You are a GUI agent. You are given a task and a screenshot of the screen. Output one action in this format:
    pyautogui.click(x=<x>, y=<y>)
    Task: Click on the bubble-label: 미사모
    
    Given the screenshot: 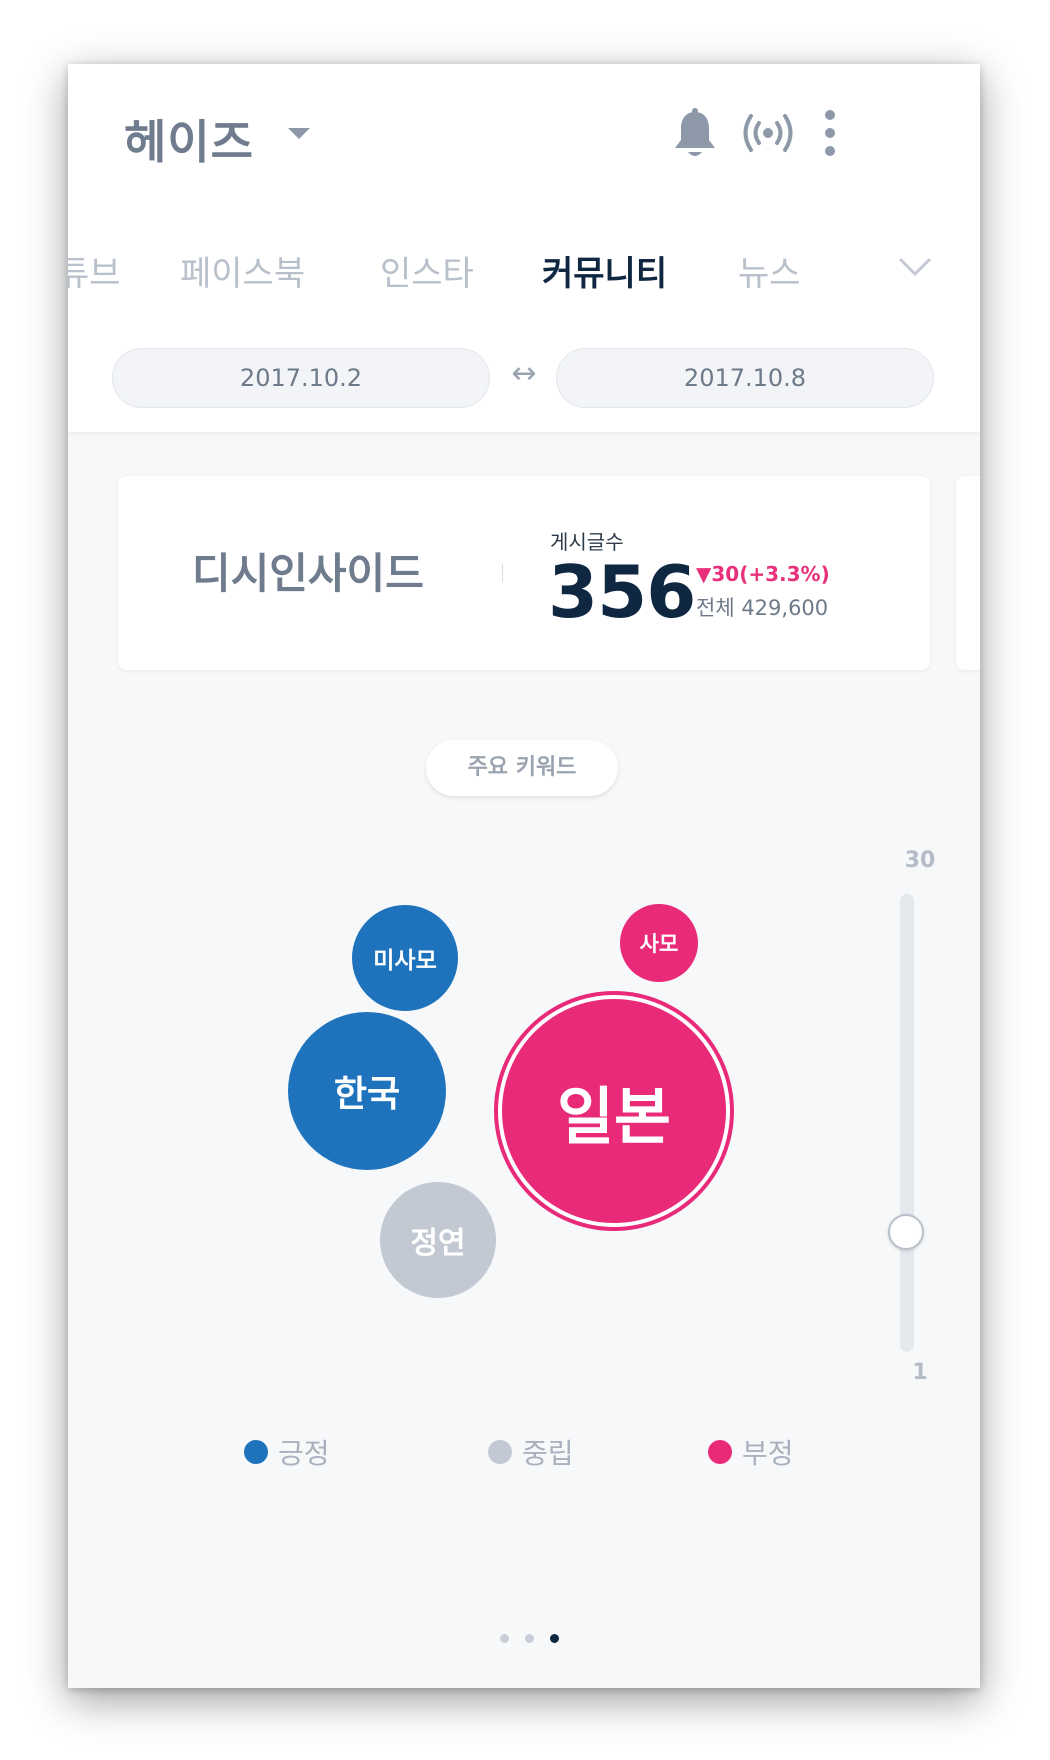 What is the action you would take?
    pyautogui.click(x=405, y=961)
    